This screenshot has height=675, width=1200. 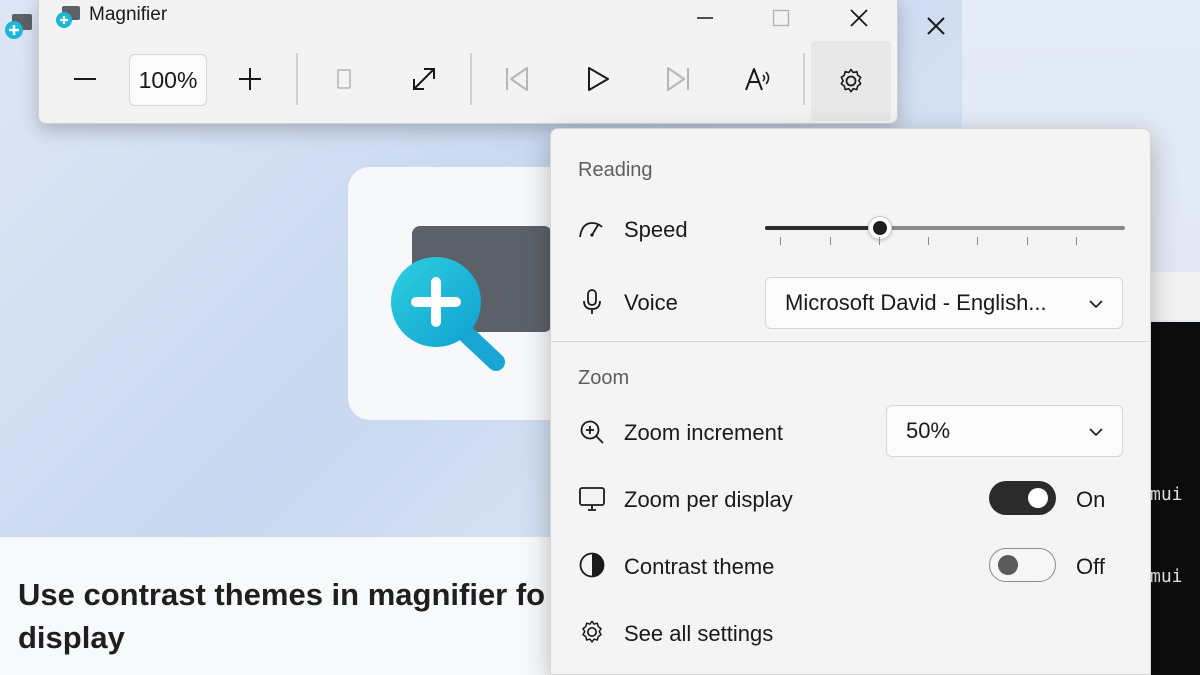 I want to click on settings-button, so click(x=851, y=81).